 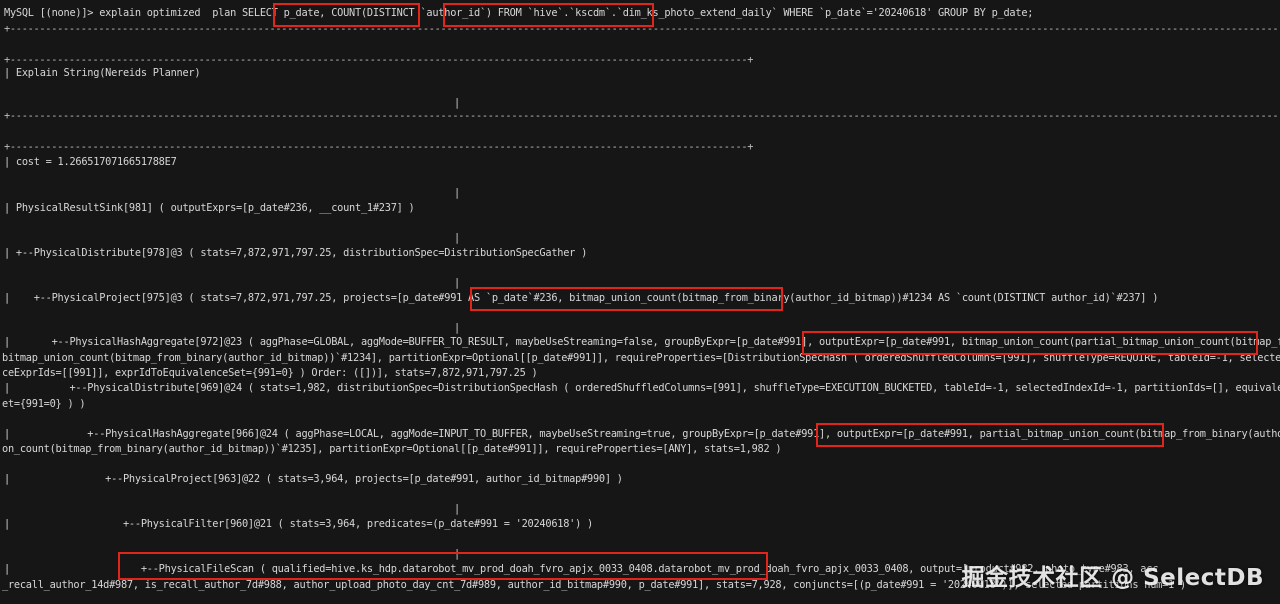 I want to click on plan-cost: | cost = 1.2665170716651788E7, so click(x=90, y=162).